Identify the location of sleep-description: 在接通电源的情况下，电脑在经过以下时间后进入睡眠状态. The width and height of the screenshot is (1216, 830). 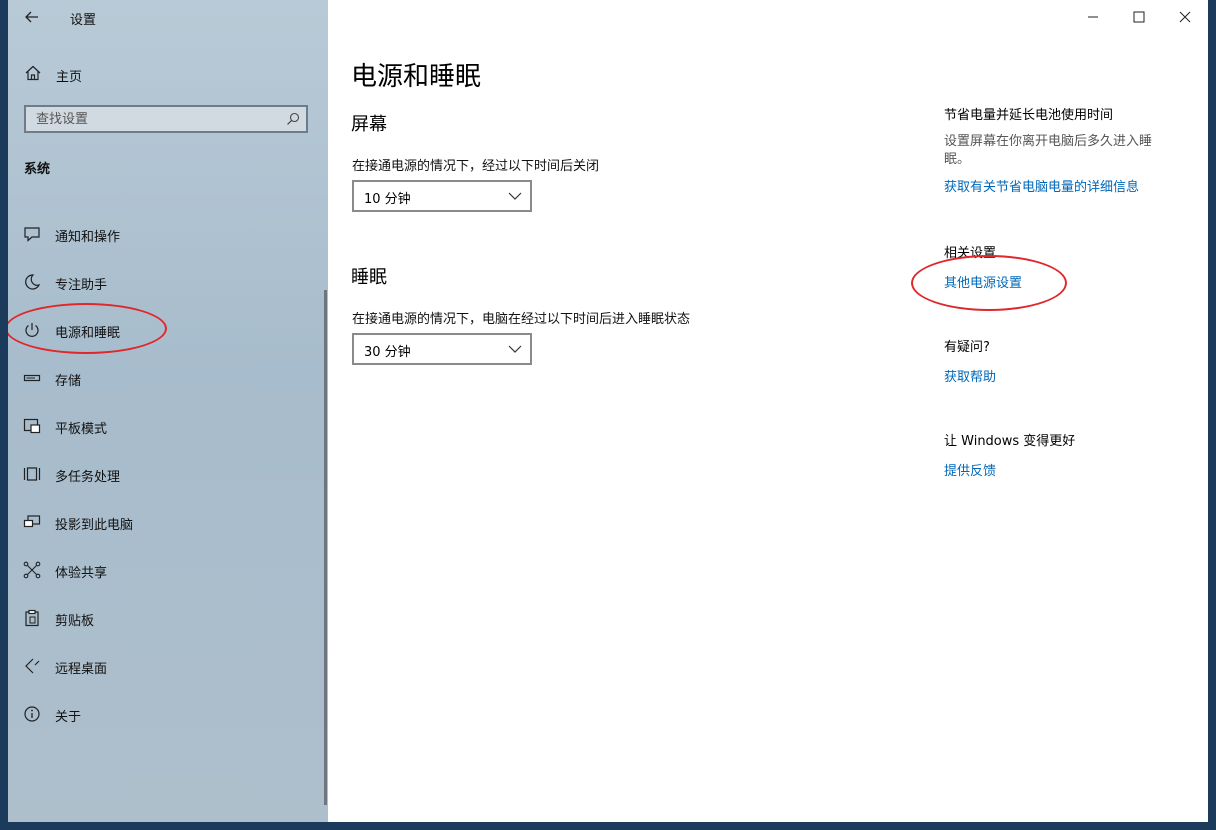
(521, 319).